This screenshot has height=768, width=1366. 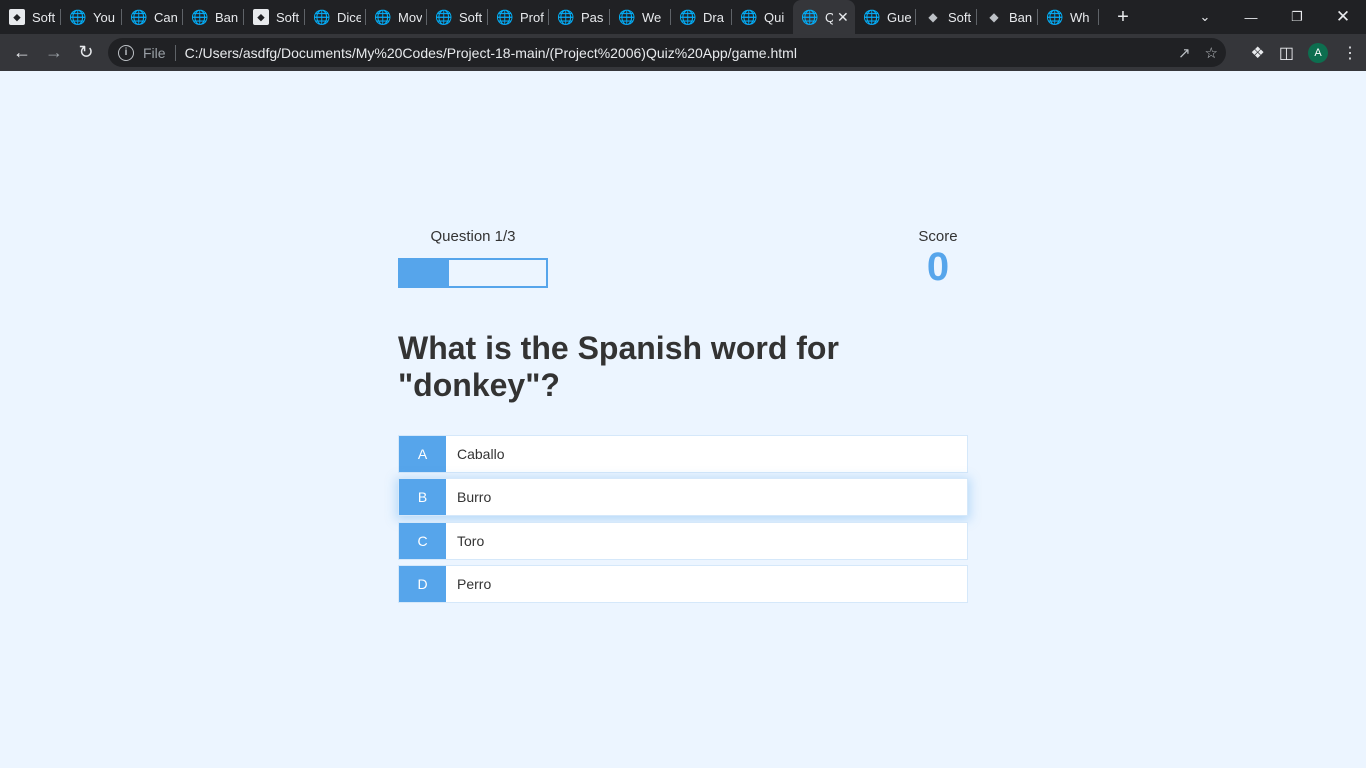 I want to click on share-icon: ↗, so click(x=1184, y=53).